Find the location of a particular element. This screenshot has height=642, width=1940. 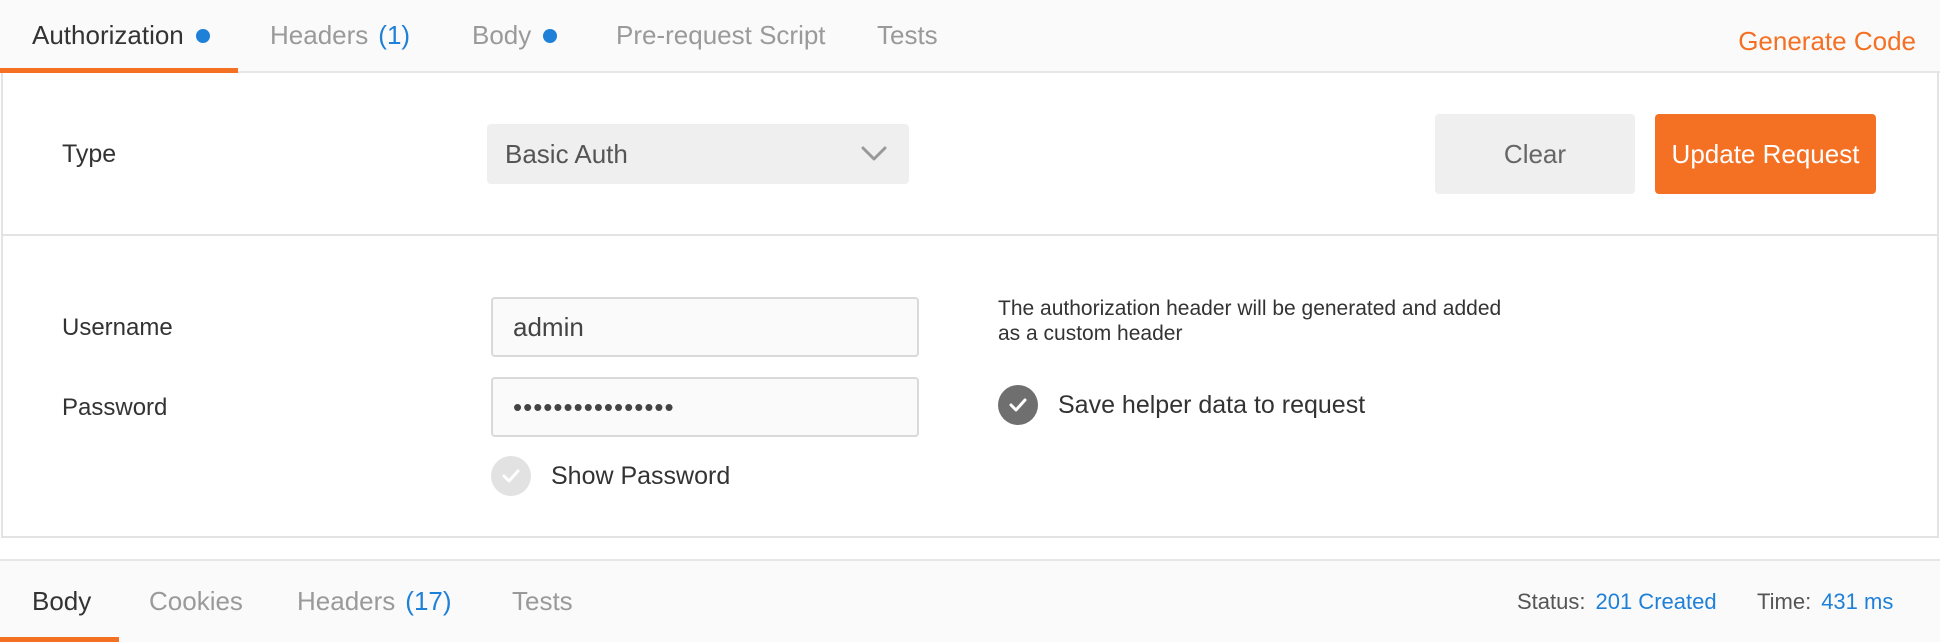

chevron-down-icon is located at coordinates (874, 153).